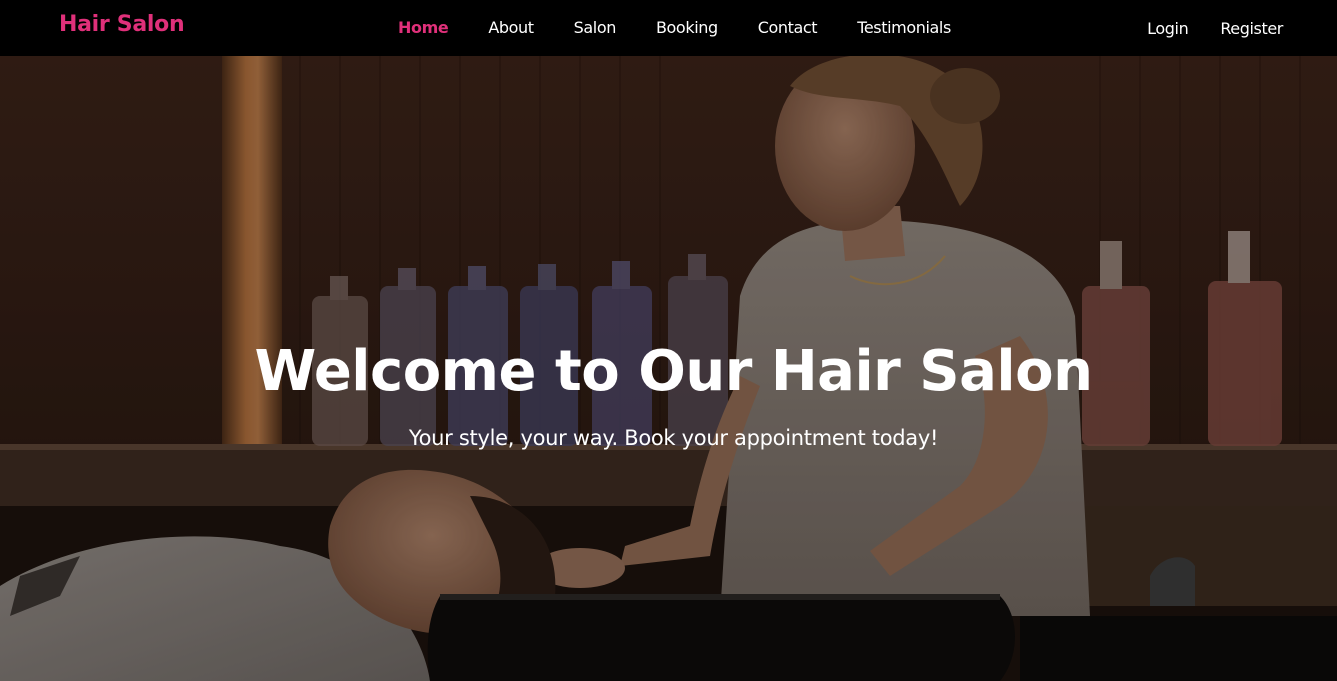 Image resolution: width=1337 pixels, height=681 pixels. I want to click on nav-link-home: Home, so click(423, 27).